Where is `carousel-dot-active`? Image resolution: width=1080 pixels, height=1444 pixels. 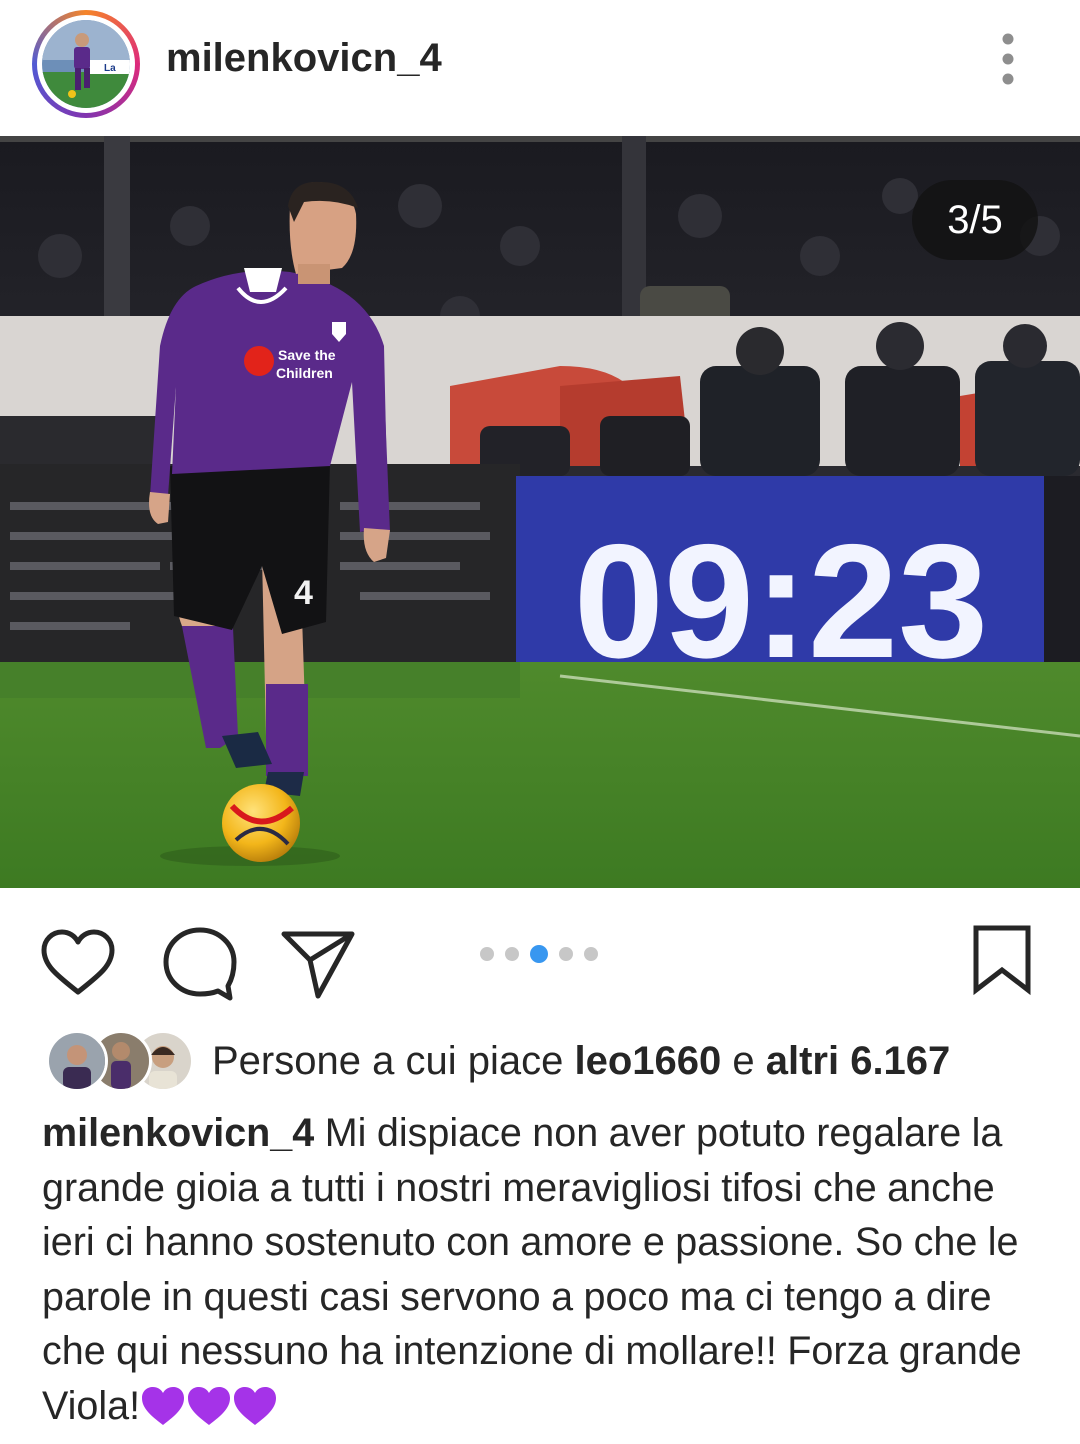 carousel-dot-active is located at coordinates (539, 954).